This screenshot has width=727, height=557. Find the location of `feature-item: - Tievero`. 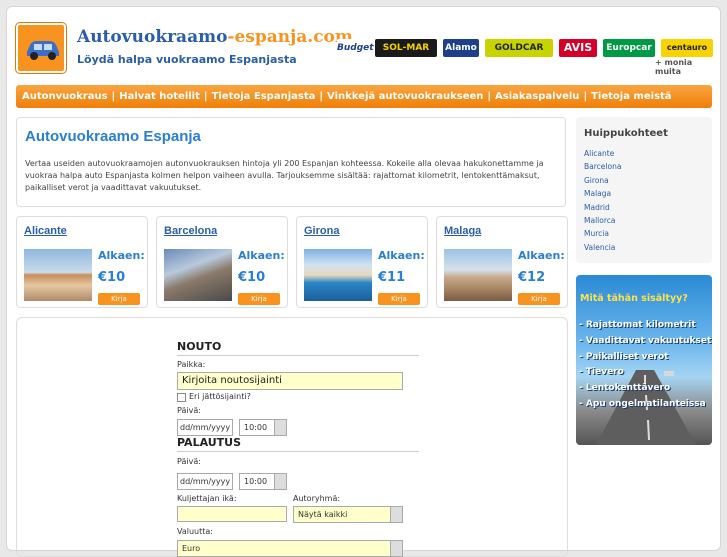

feature-item: - Tievero is located at coordinates (601, 372).